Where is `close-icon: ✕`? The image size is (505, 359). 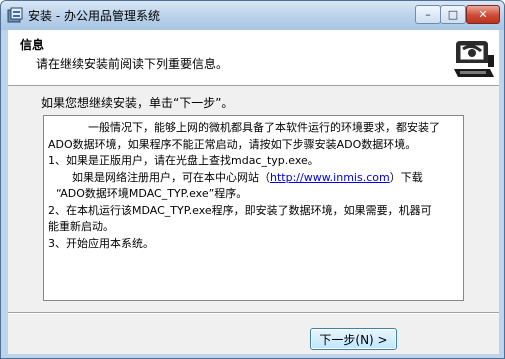 close-icon: ✕ is located at coordinates (483, 14).